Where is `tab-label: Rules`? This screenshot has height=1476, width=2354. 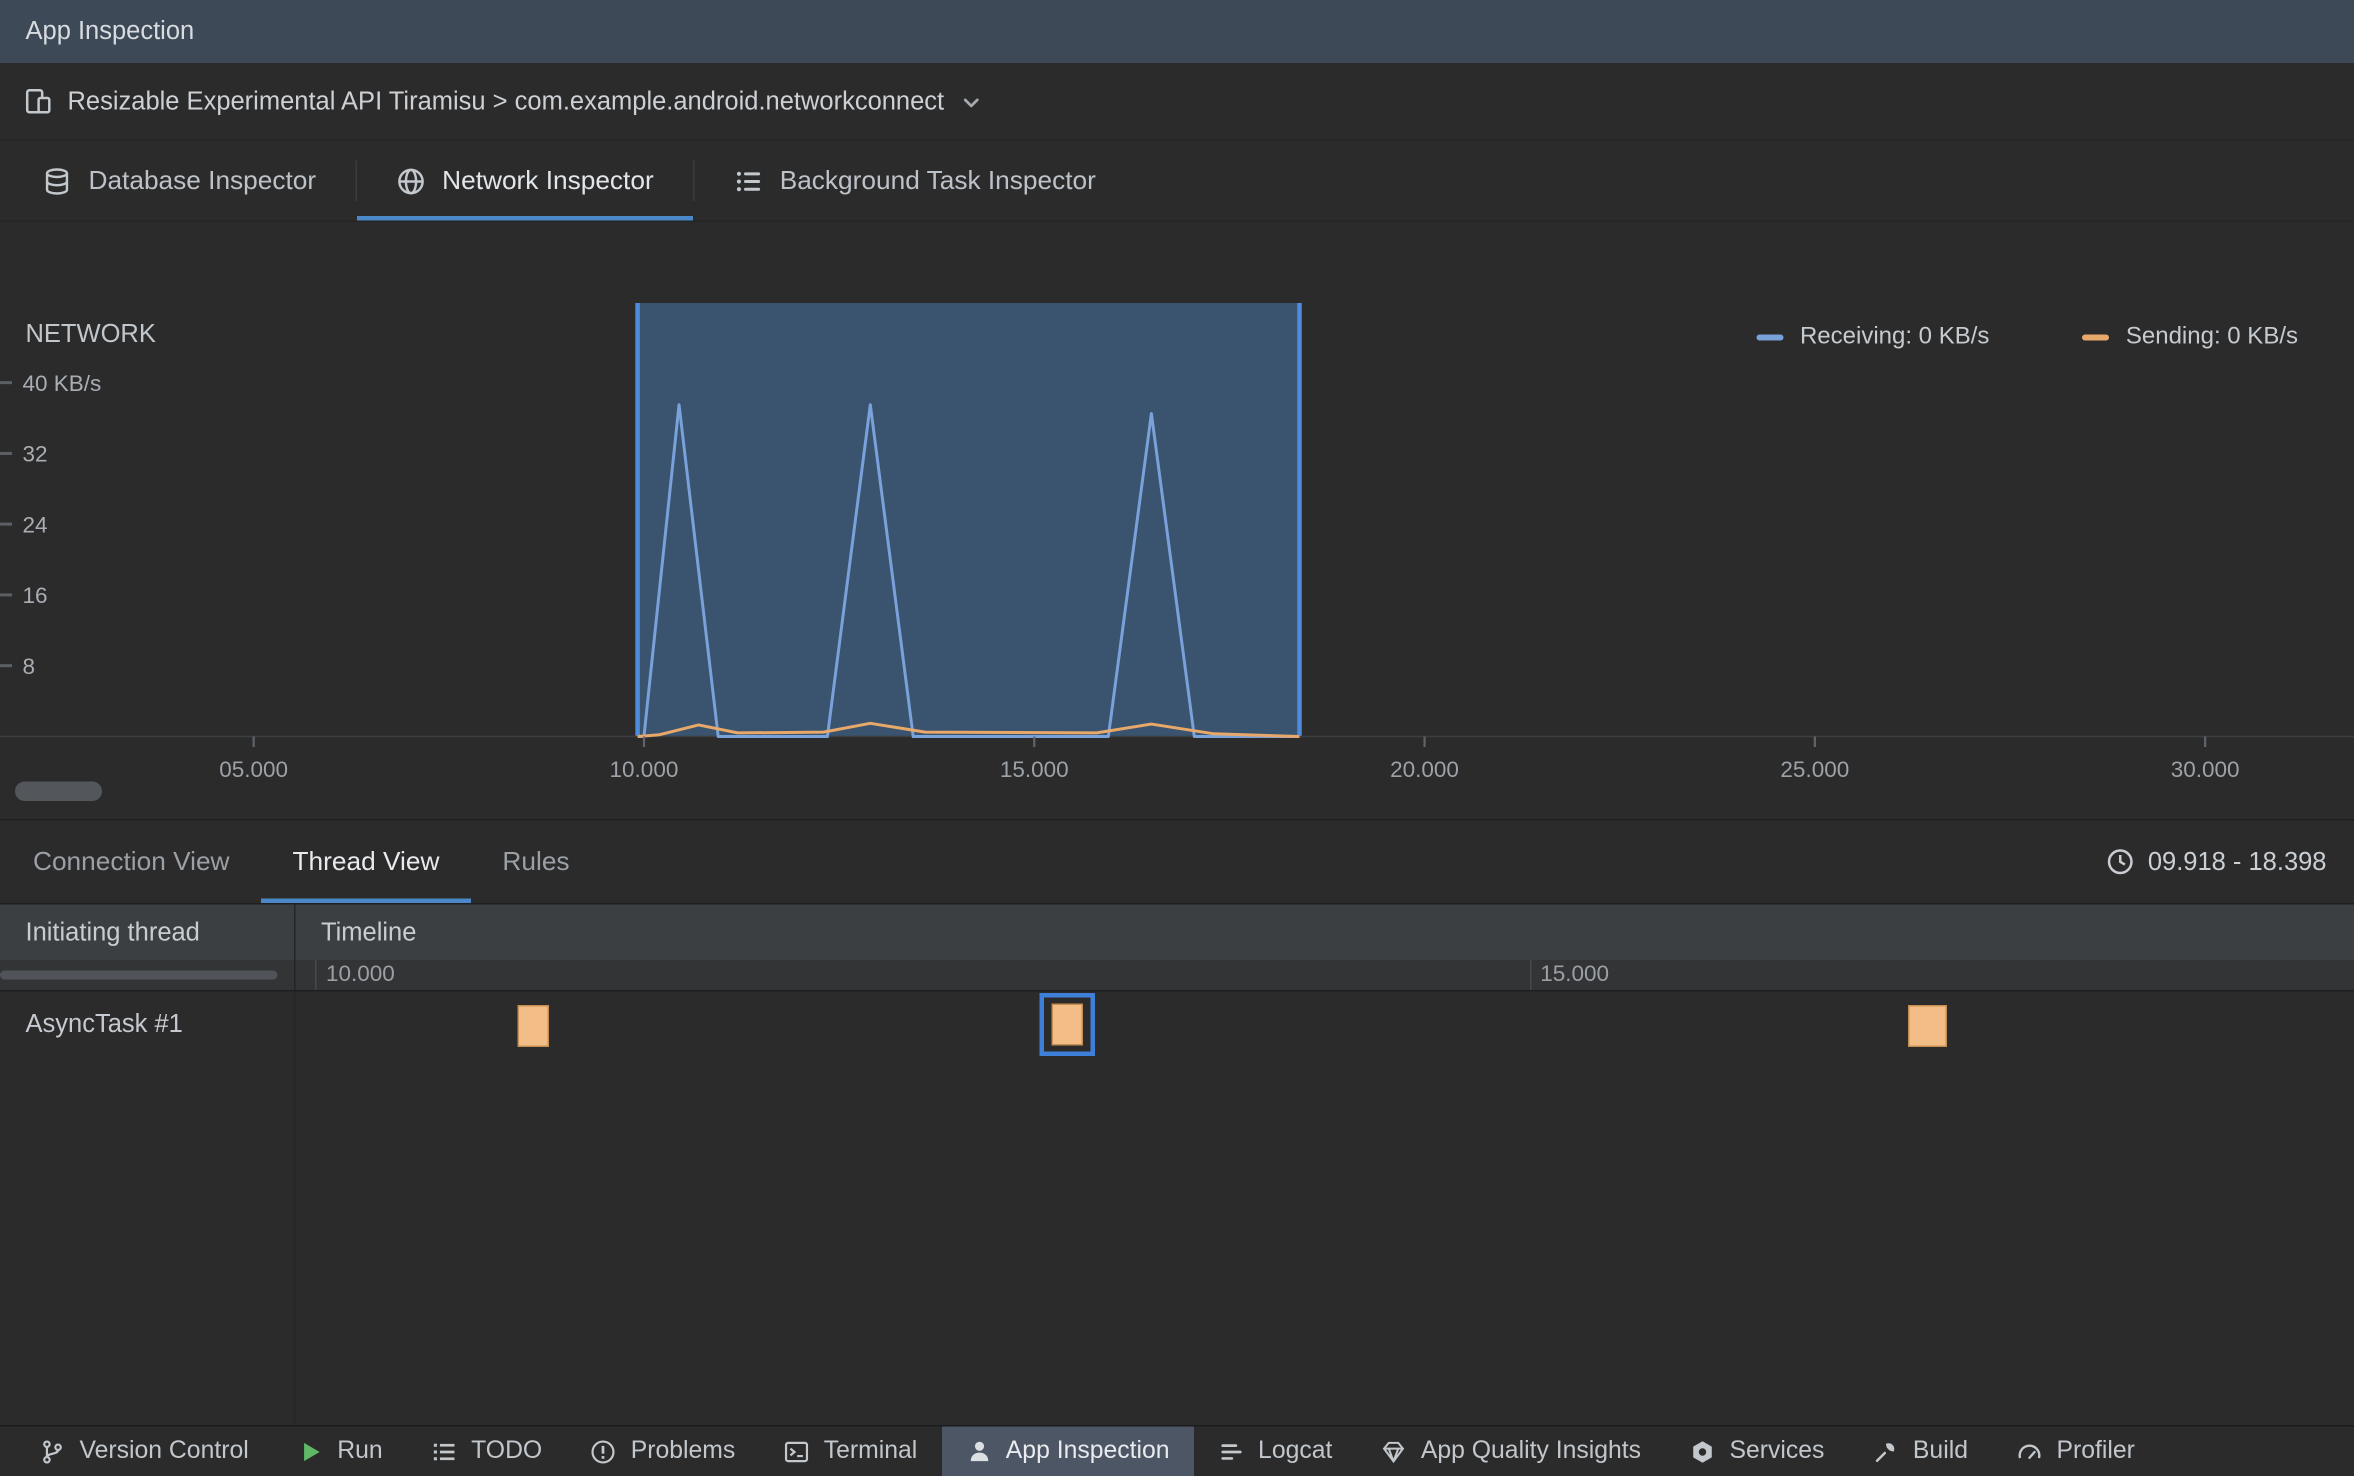 tab-label: Rules is located at coordinates (536, 861).